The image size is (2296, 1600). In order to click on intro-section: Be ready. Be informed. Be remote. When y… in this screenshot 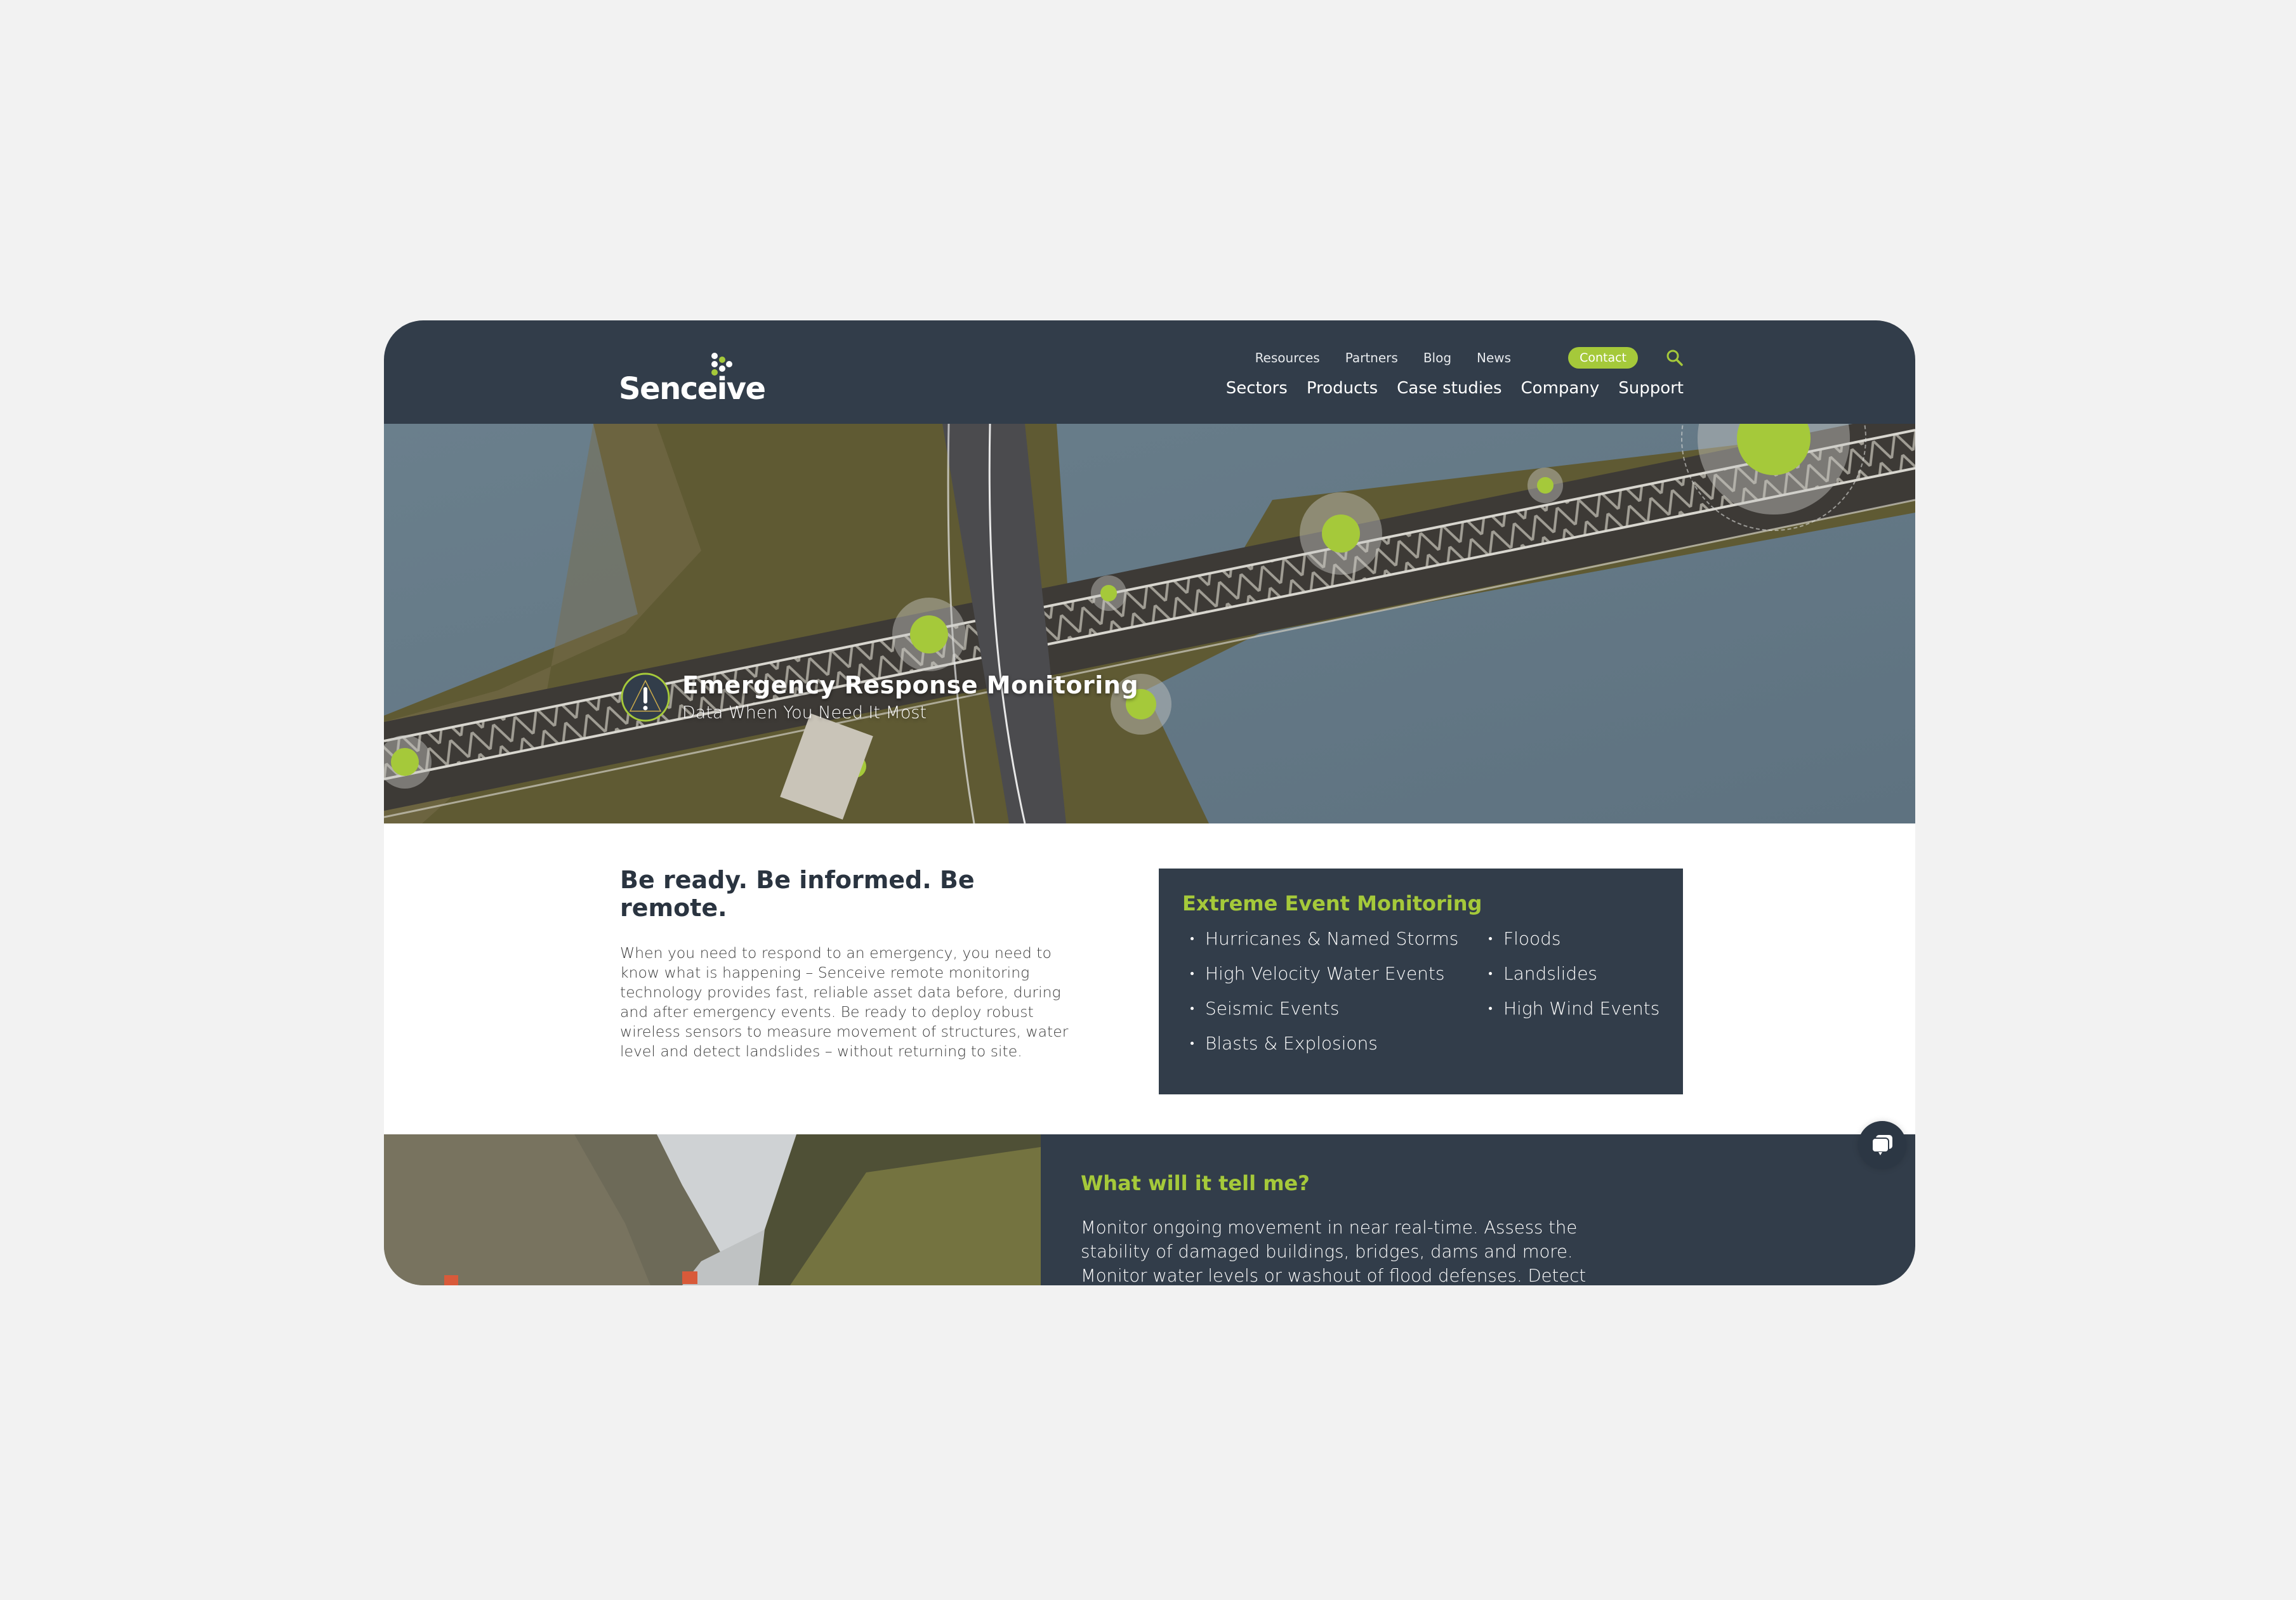, I will do `click(855, 963)`.